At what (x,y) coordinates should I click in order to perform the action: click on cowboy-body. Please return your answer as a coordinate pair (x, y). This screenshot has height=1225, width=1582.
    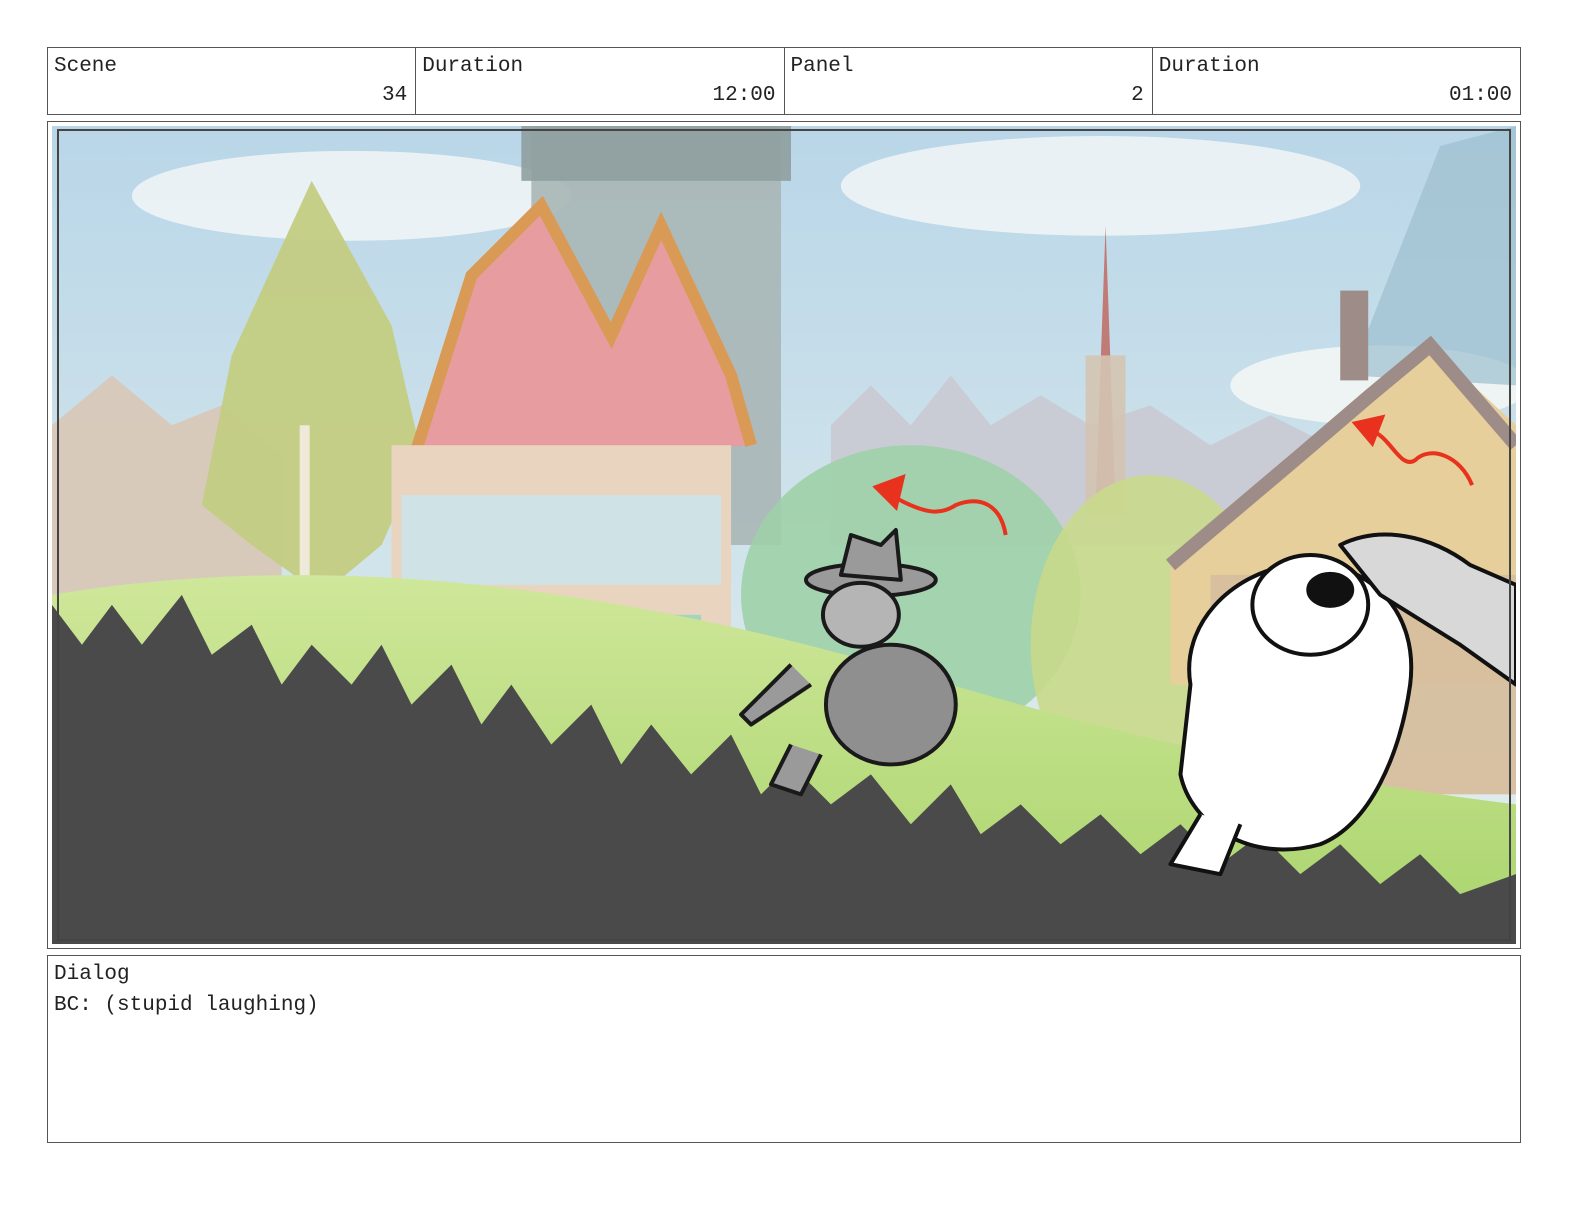
    Looking at the image, I should click on (890, 704).